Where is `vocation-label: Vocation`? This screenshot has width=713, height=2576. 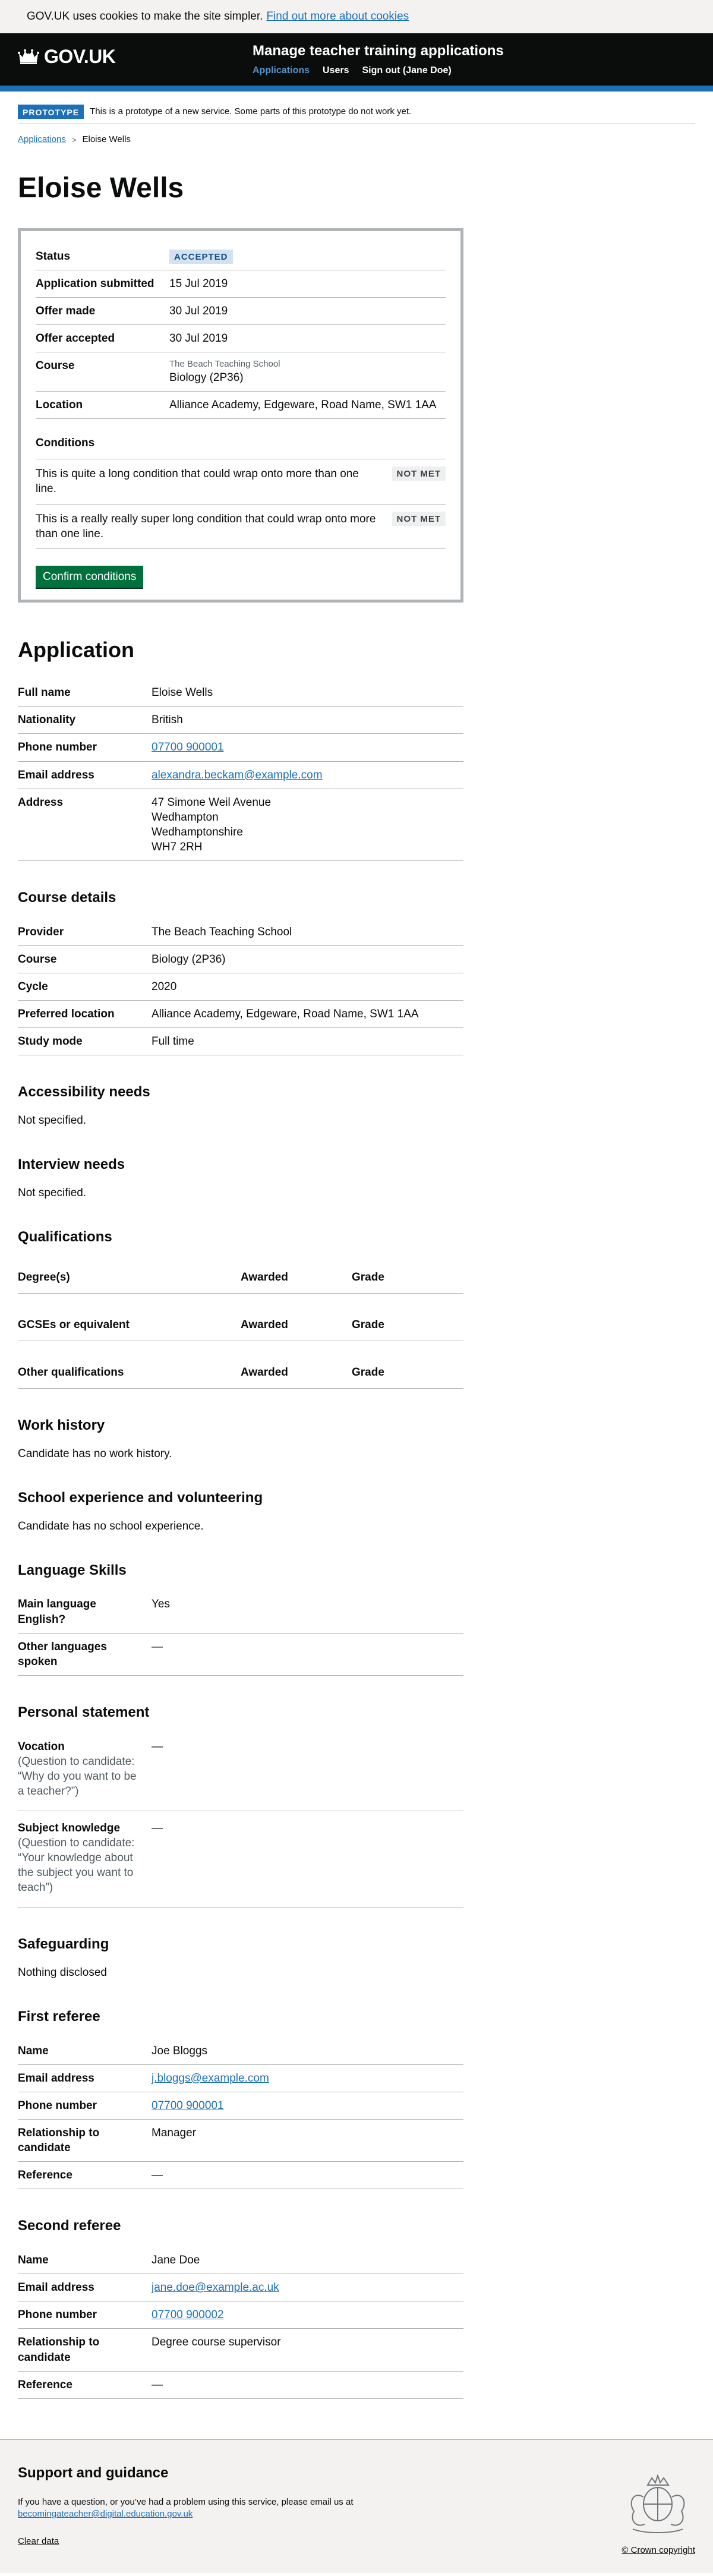
vocation-label: Vocation is located at coordinates (41, 1747).